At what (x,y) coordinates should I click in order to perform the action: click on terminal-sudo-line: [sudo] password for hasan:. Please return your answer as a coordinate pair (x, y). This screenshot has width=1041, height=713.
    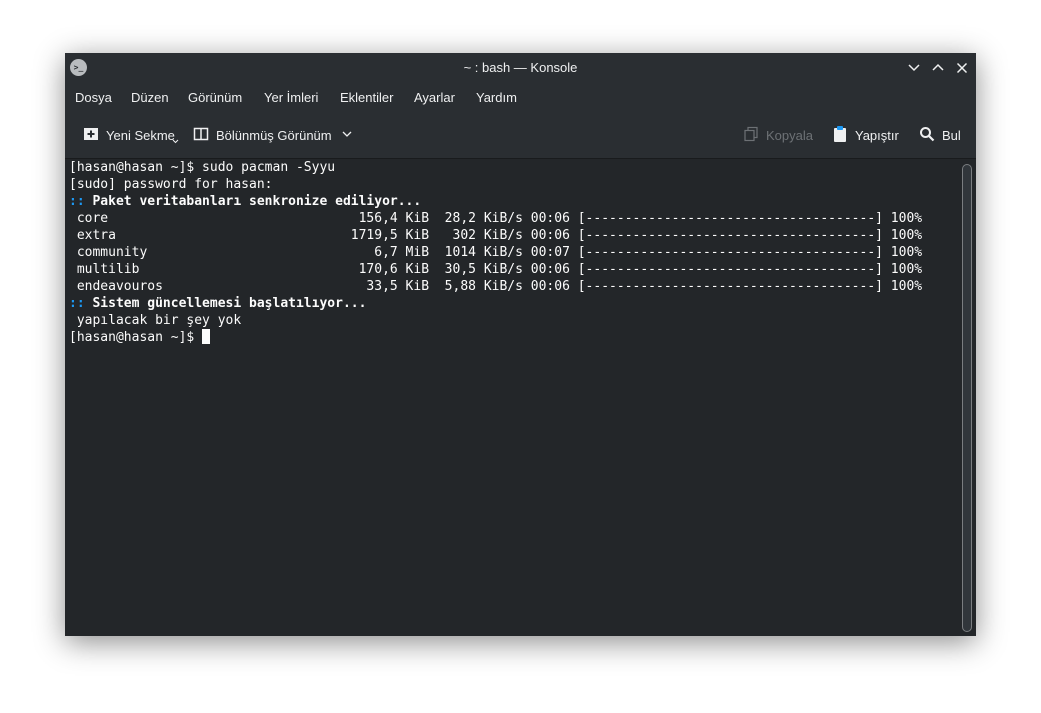
    Looking at the image, I should click on (171, 184).